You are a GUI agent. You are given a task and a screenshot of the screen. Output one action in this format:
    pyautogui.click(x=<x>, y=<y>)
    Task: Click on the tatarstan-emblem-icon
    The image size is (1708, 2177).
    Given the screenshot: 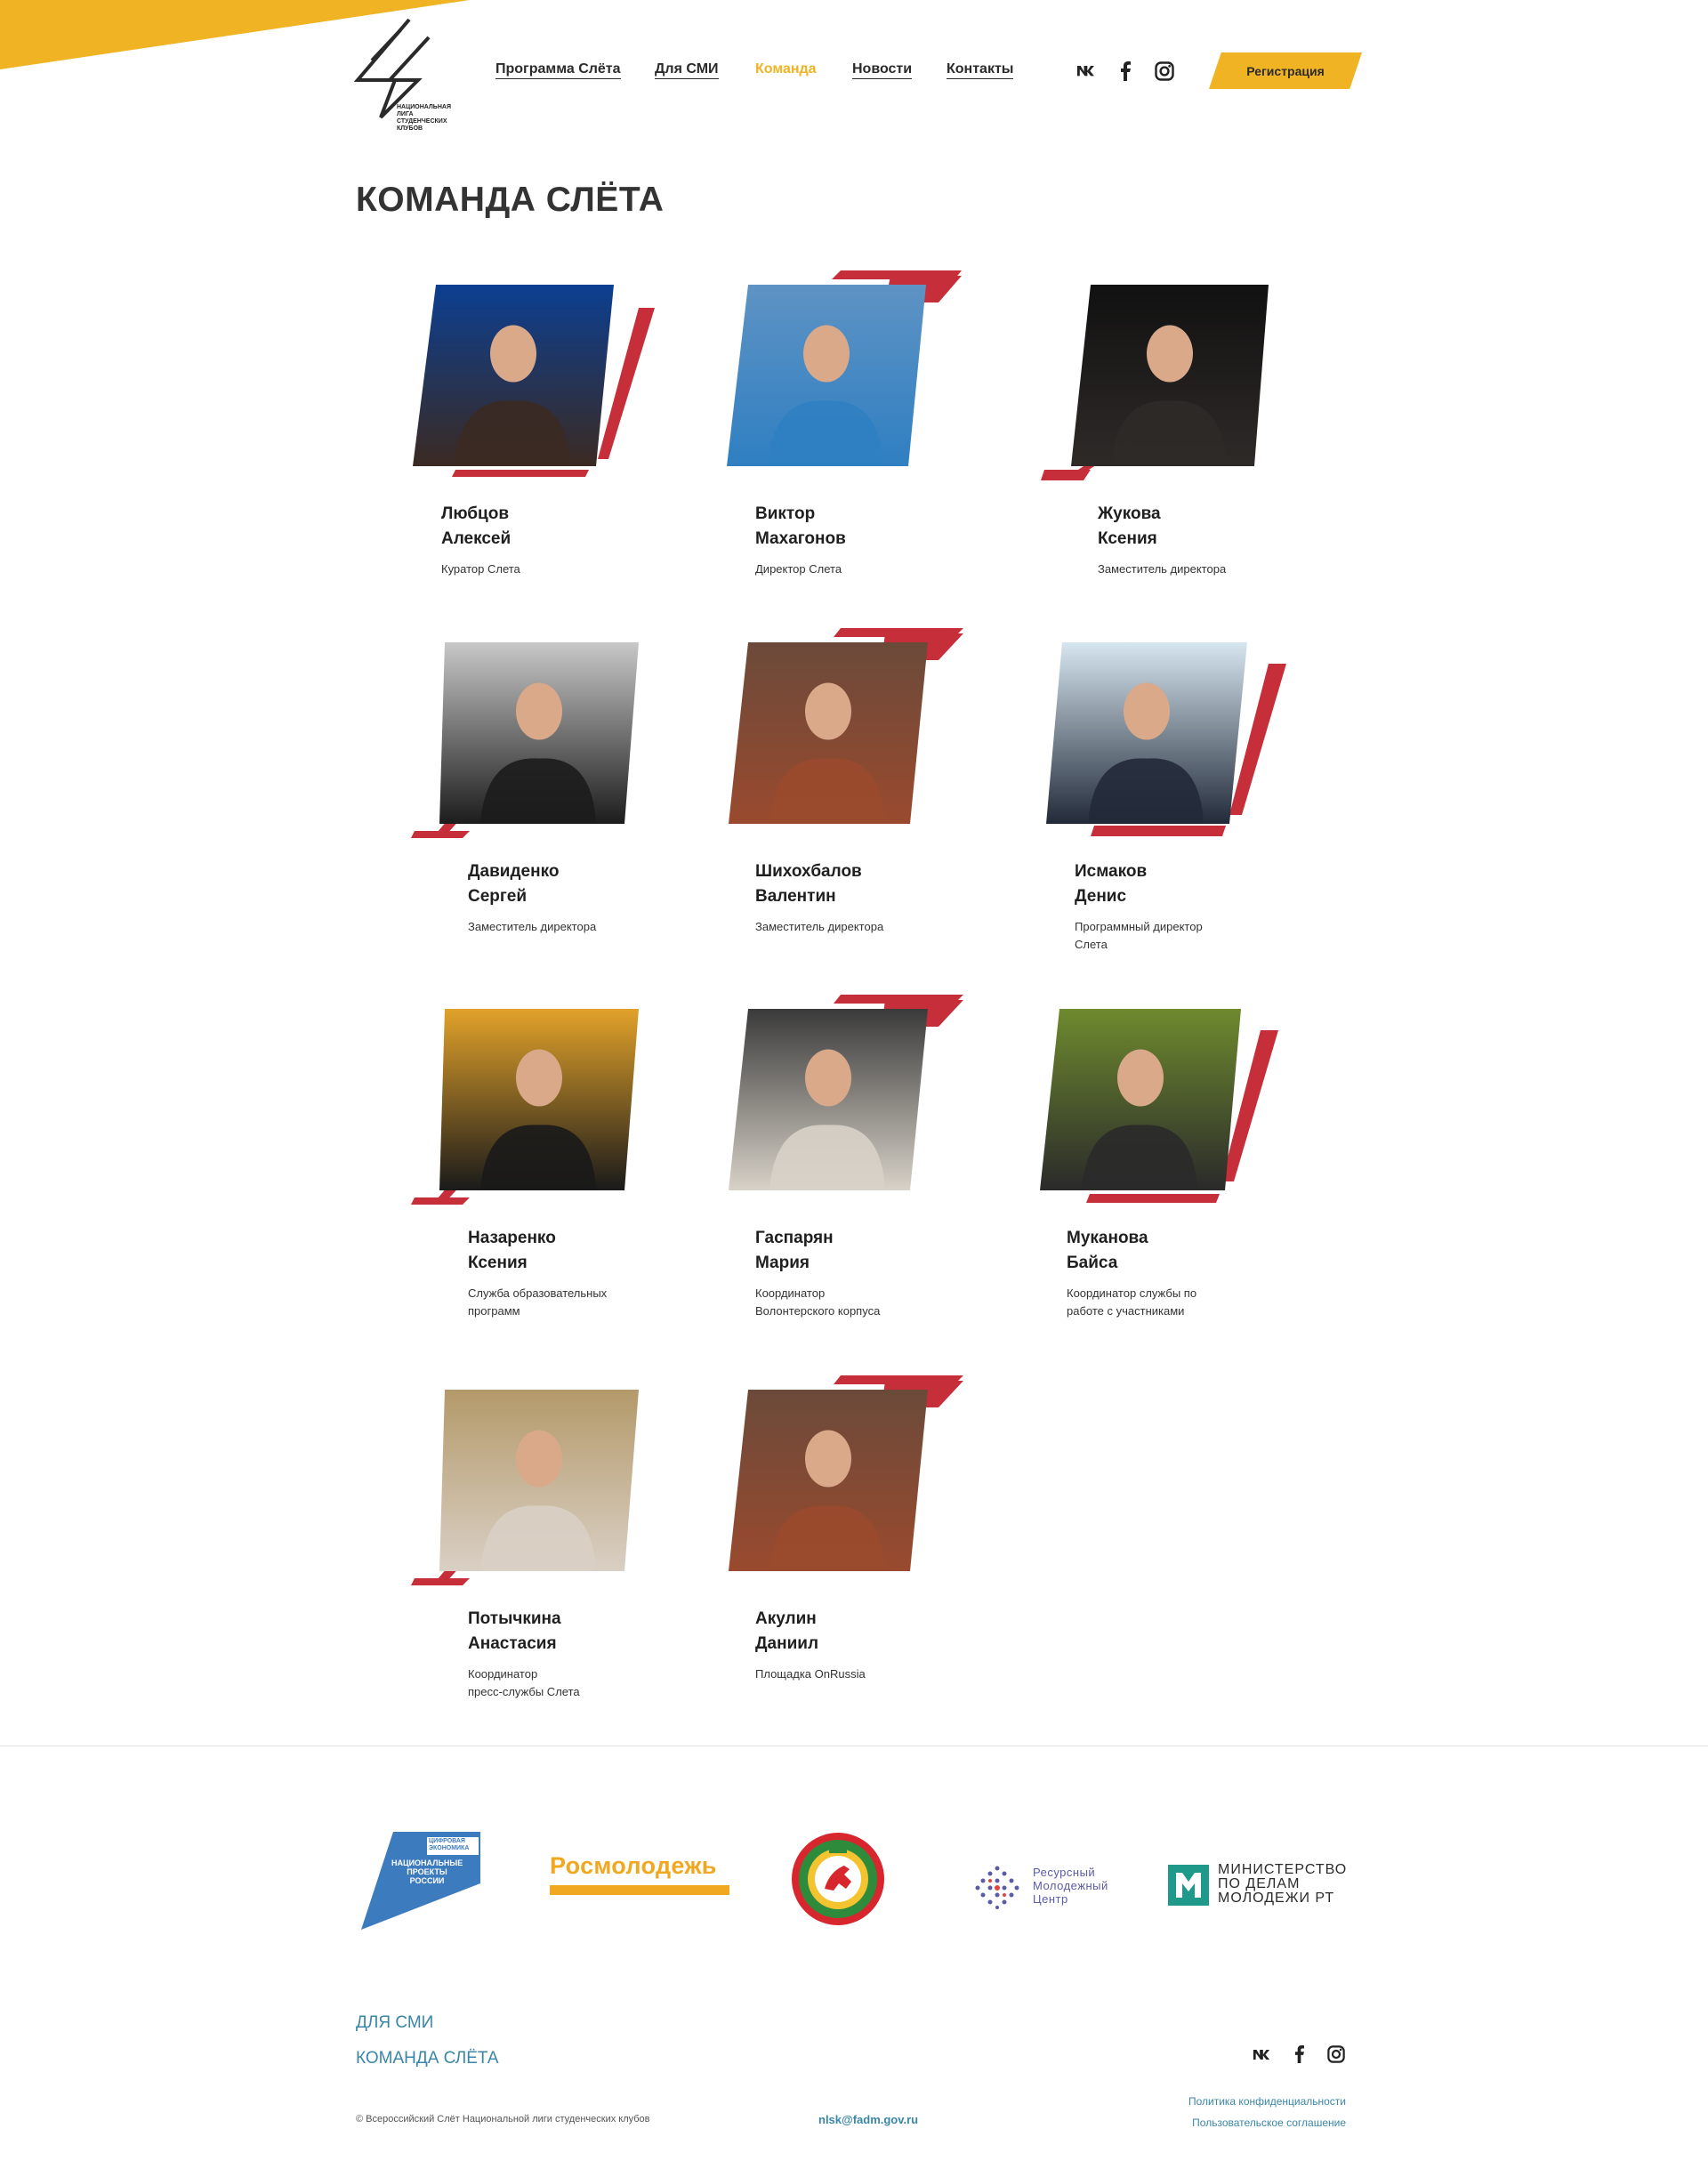 What is the action you would take?
    pyautogui.click(x=838, y=1879)
    